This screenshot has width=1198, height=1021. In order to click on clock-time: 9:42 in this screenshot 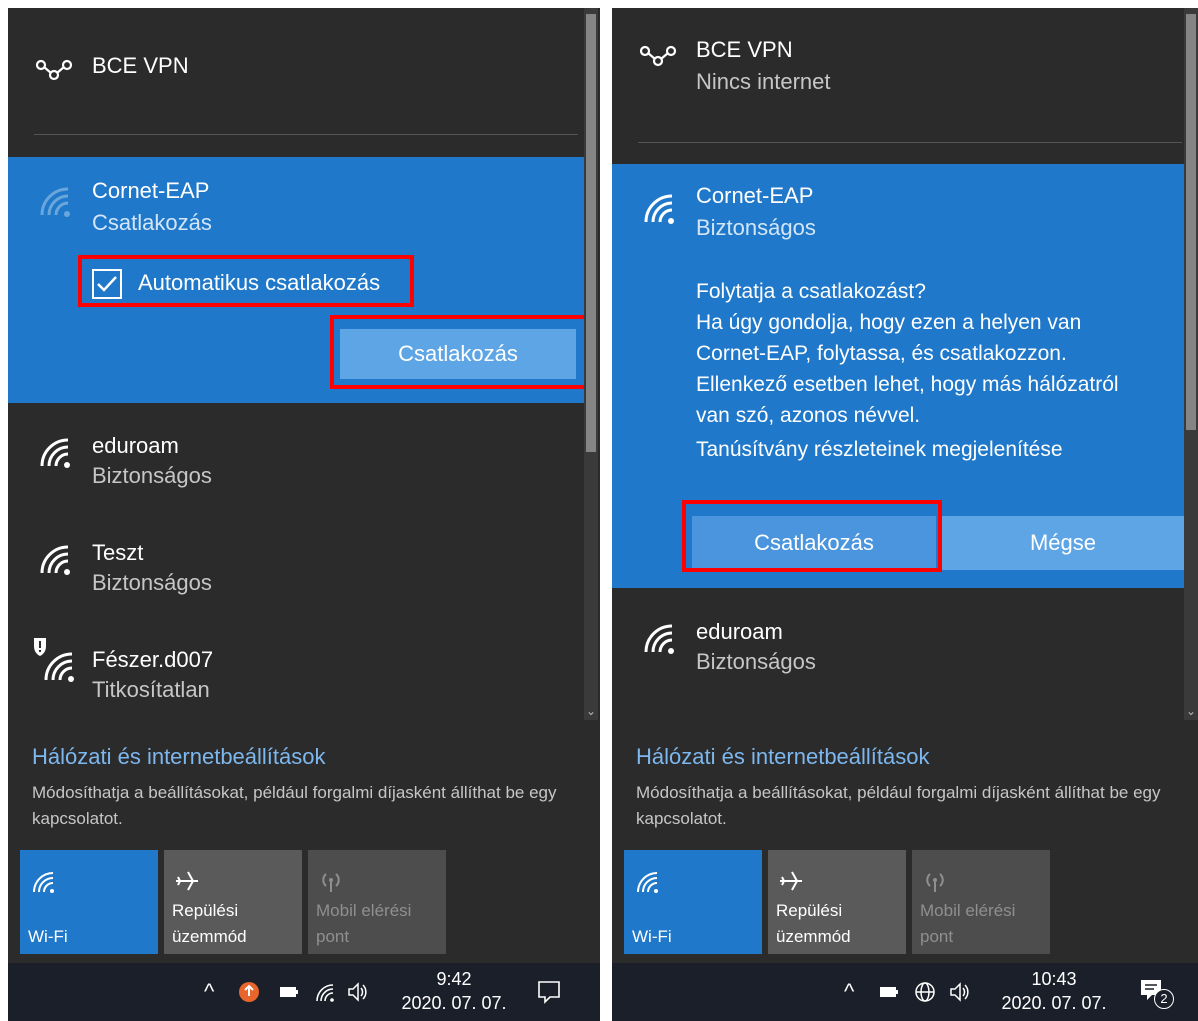, I will do `click(454, 979)`.